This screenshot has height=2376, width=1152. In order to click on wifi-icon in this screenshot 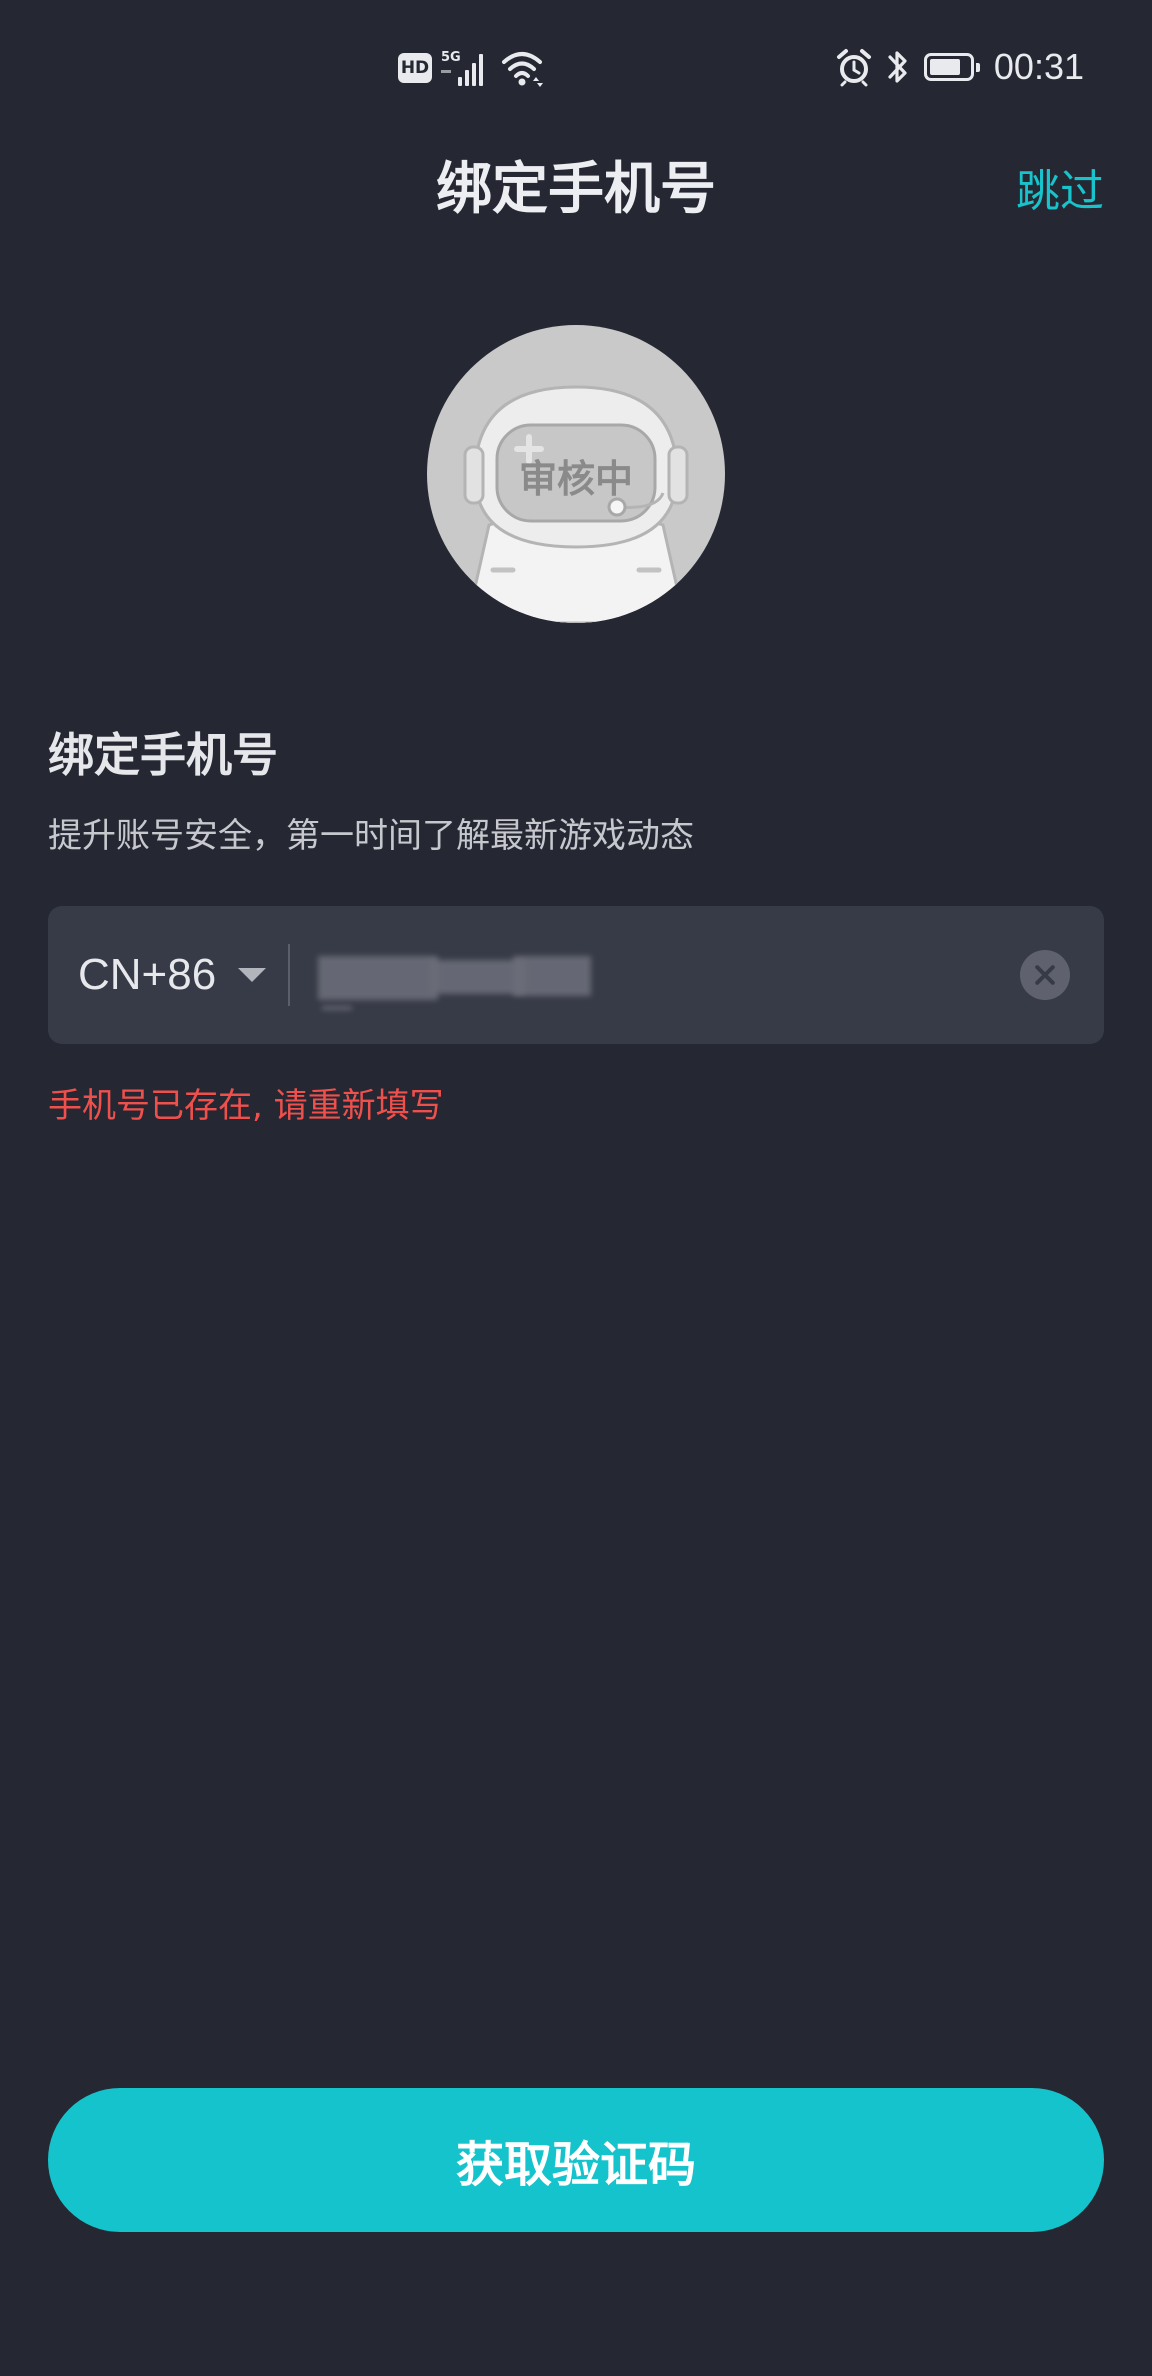, I will do `click(522, 69)`.